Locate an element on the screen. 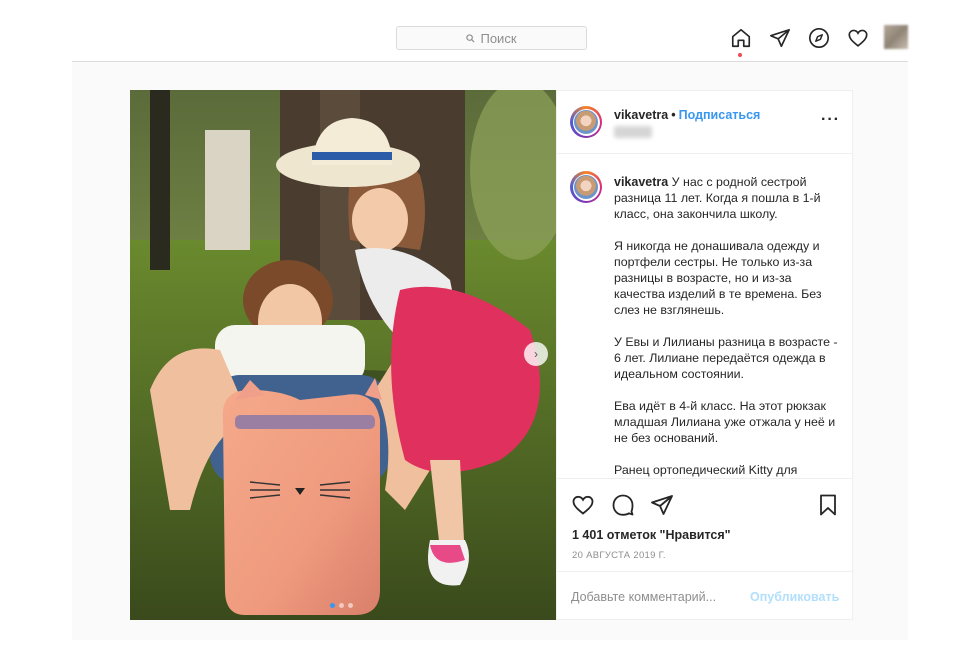 The width and height of the screenshot is (958, 652). author-username: vikavetra is located at coordinates (641, 115).